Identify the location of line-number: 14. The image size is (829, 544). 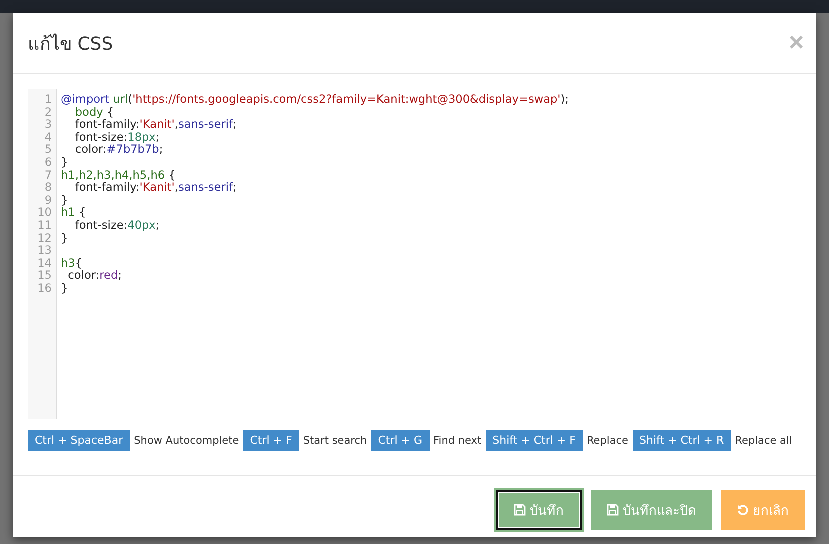
(45, 264).